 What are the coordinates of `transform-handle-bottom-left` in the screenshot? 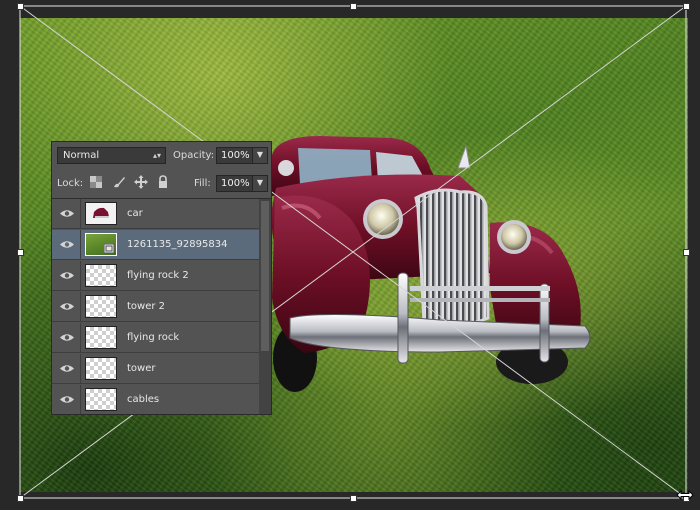 It's located at (20, 498).